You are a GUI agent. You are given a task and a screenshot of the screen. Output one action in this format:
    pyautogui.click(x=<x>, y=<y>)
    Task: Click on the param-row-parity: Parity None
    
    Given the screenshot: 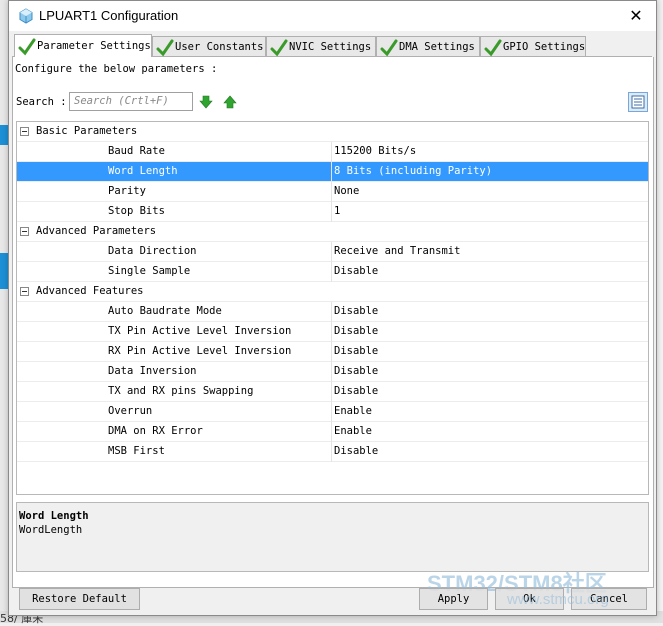 What is the action you would take?
    pyautogui.click(x=332, y=192)
    